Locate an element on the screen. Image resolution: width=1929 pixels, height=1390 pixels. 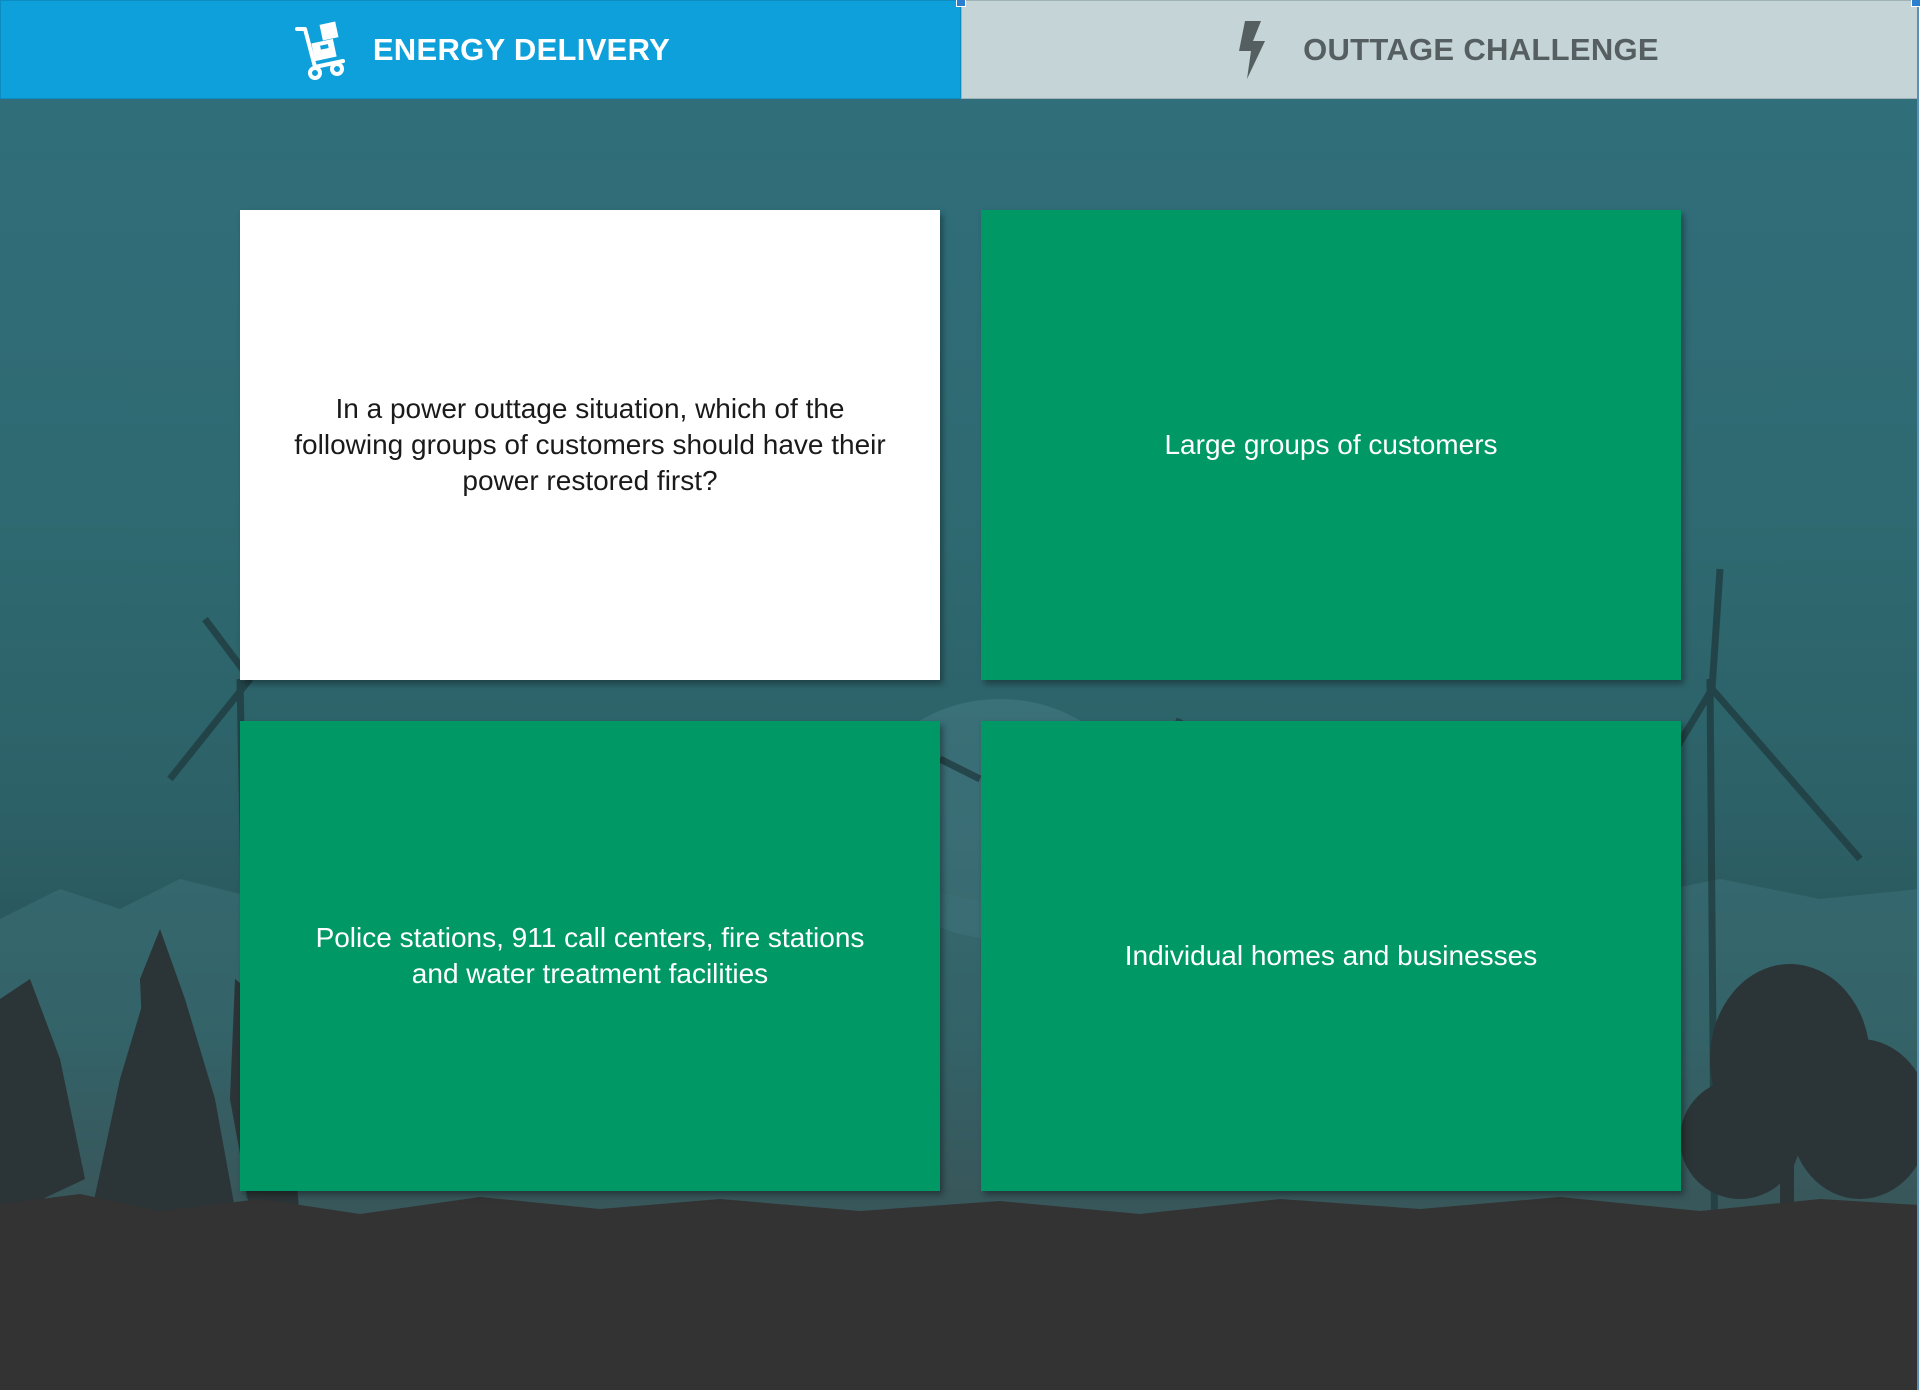
tab-bar: ENERGY DELIVERY OUTTAGE CHALLENGE is located at coordinates (958, 49).